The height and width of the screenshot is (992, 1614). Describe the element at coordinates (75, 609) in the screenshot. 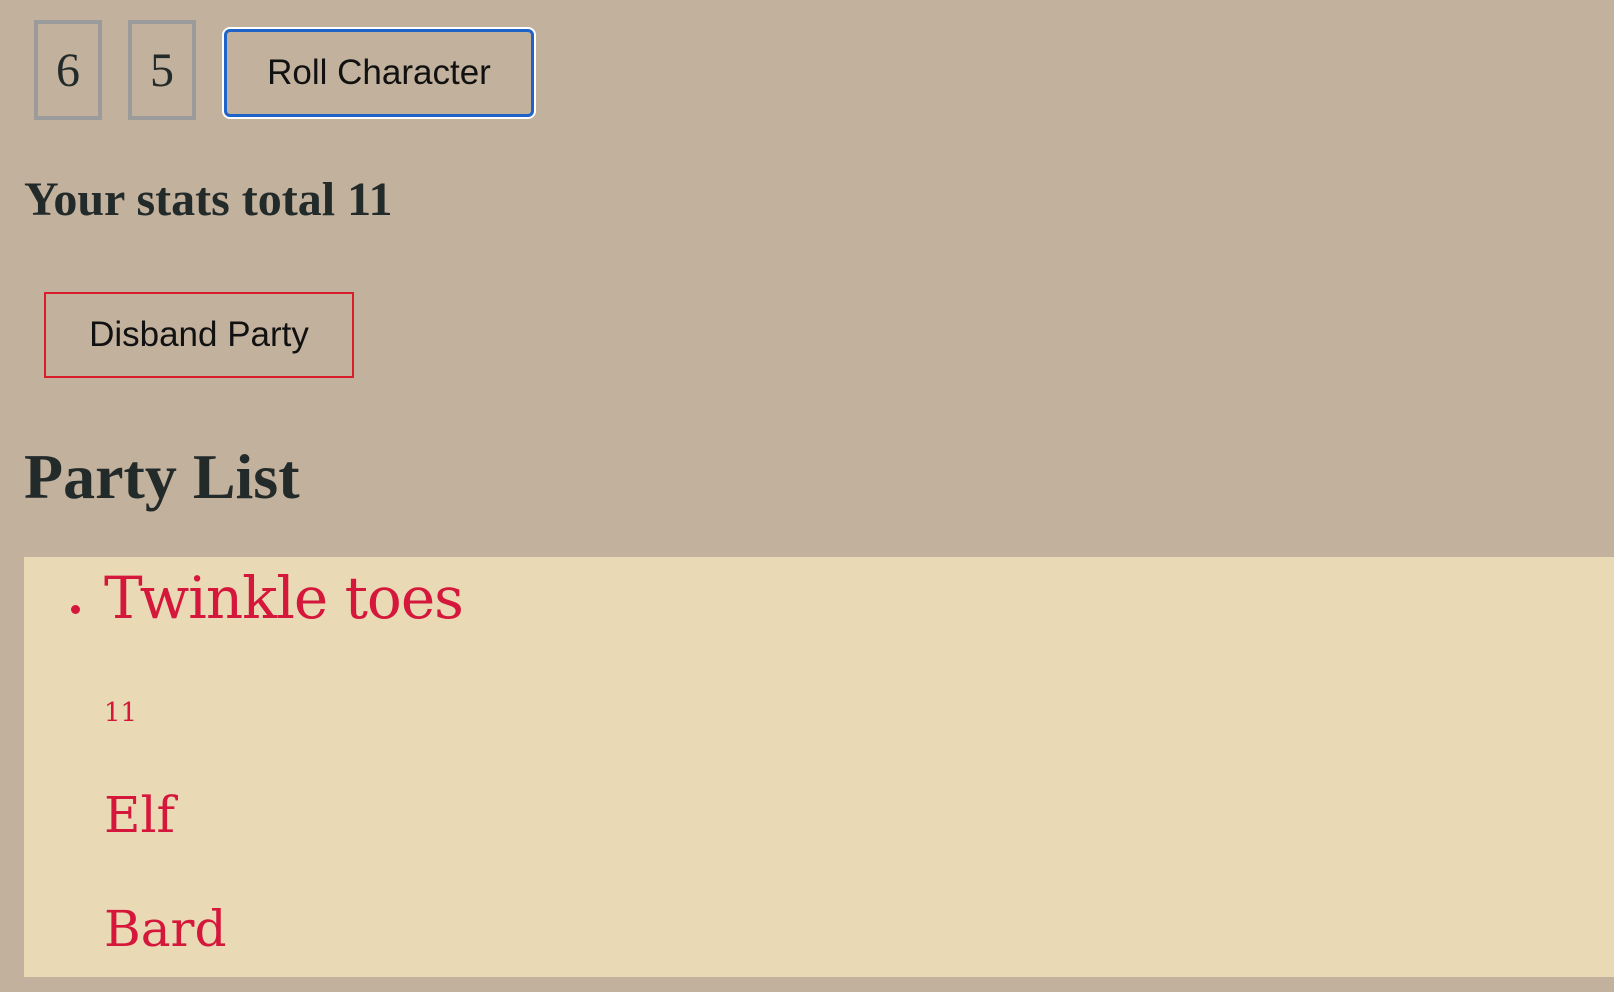

I see `list-bullet-icon` at that location.